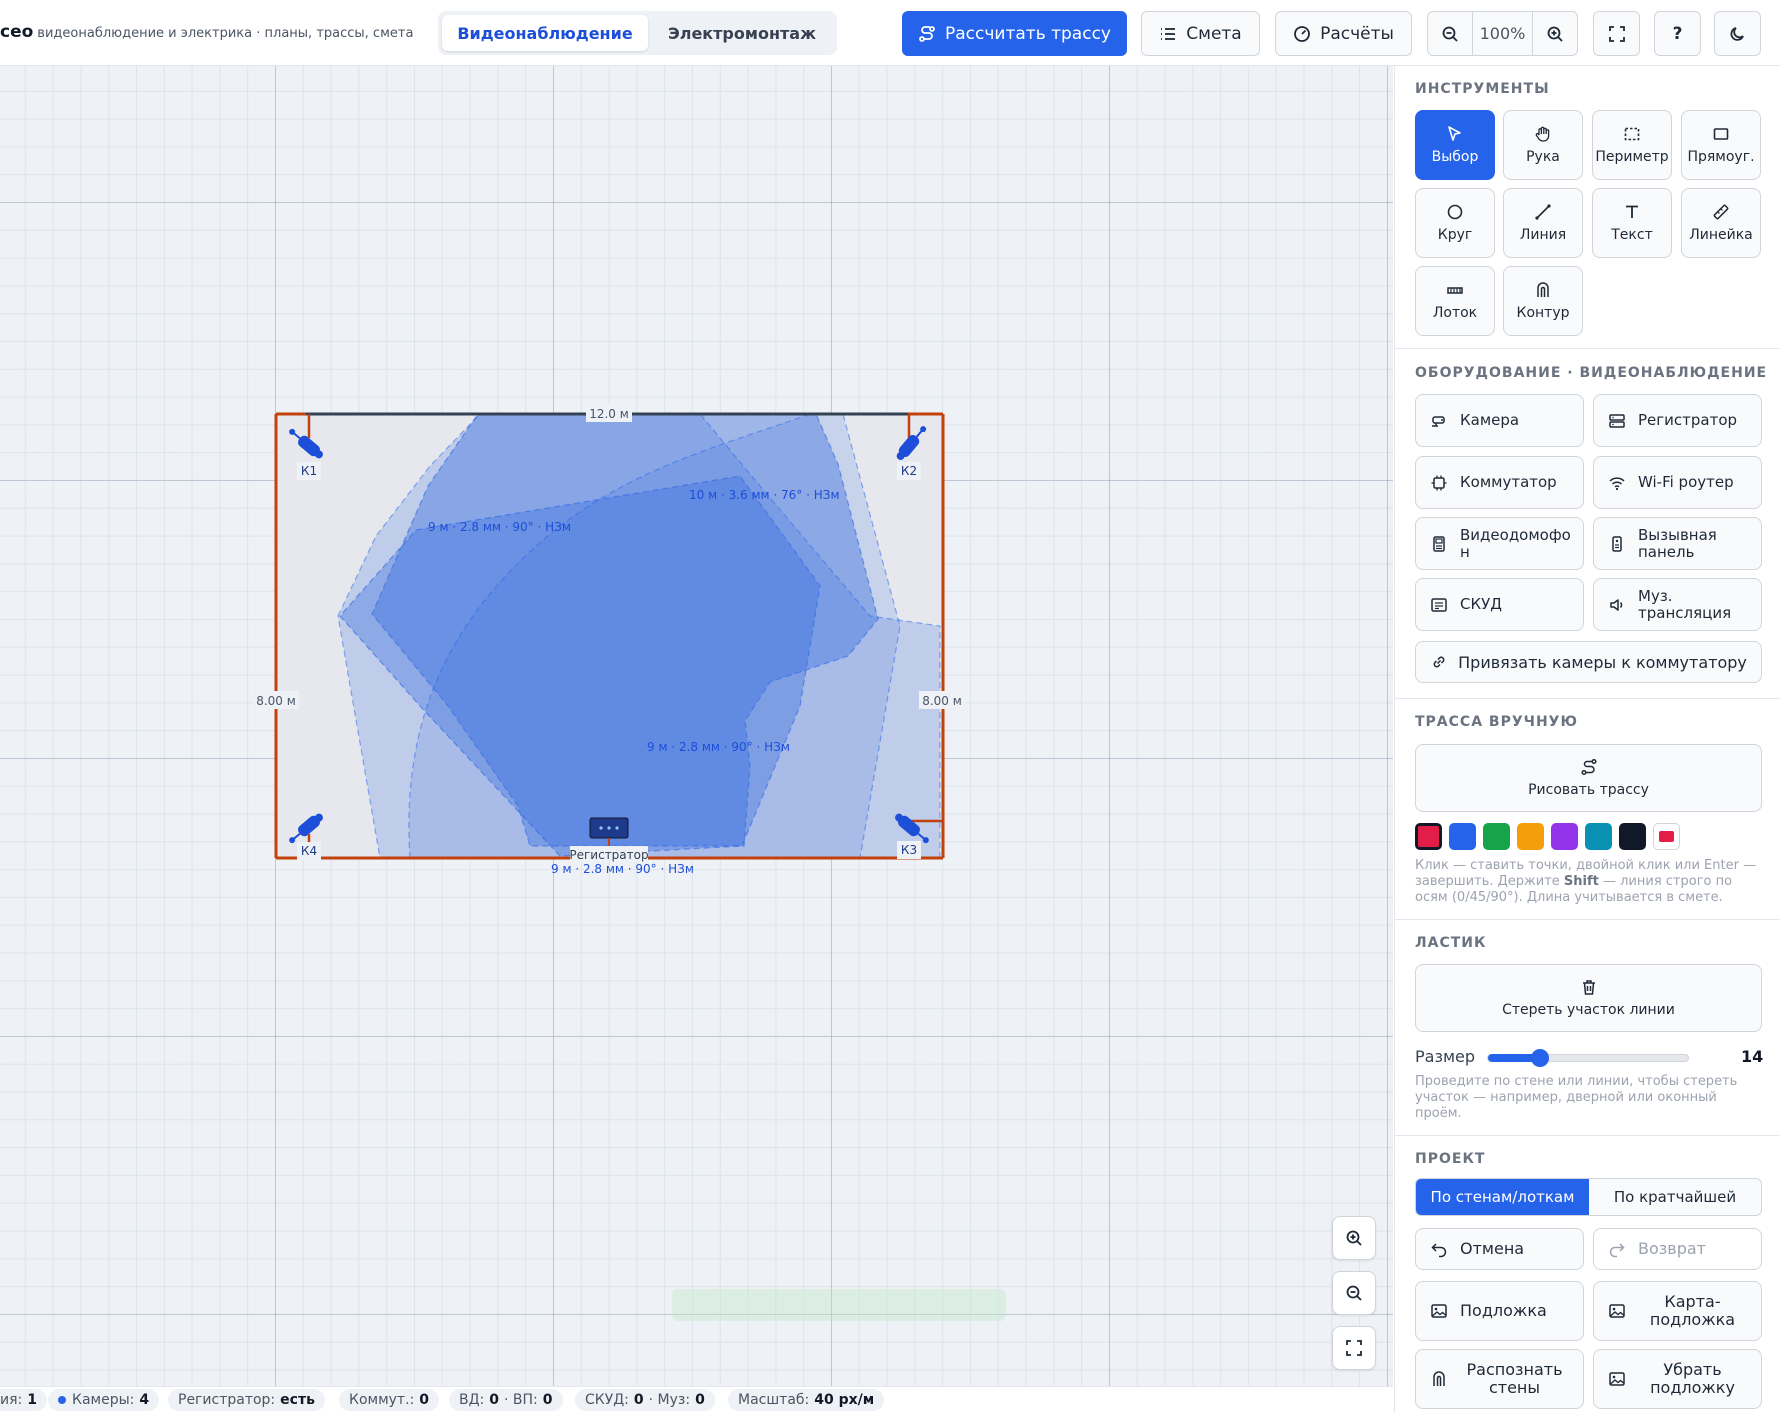 Image resolution: width=1780 pixels, height=1413 pixels. What do you see at coordinates (1439, 482) in the screenshot?
I see `chip-icon` at bounding box center [1439, 482].